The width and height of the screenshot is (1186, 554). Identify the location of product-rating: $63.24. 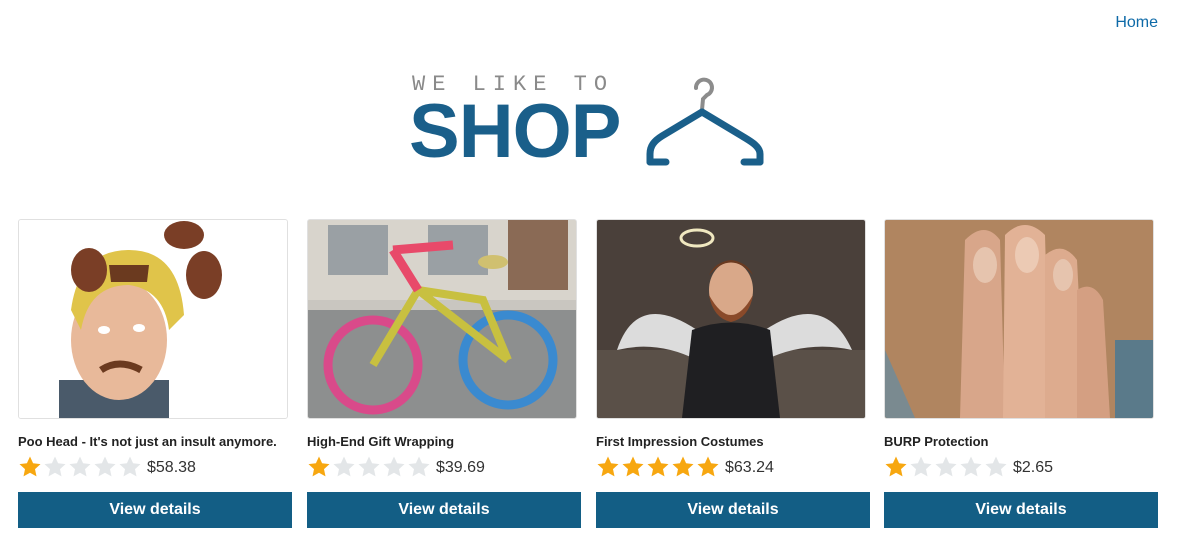
(733, 467).